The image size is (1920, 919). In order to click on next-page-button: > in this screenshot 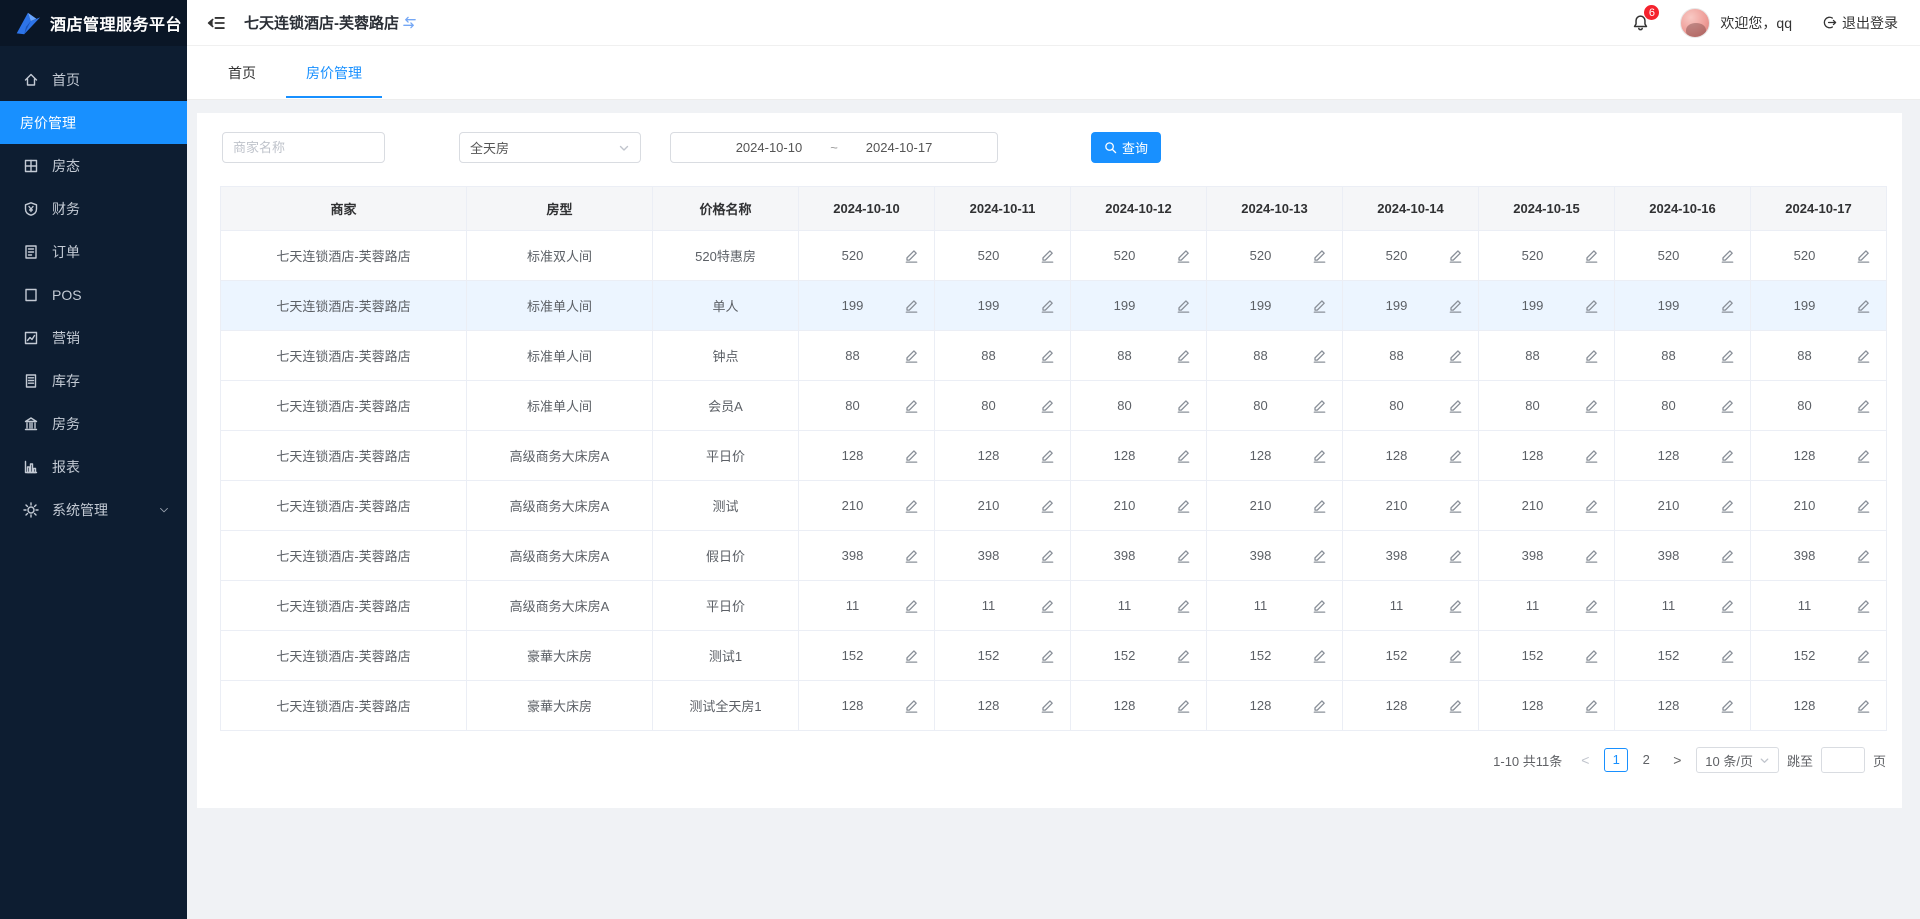, I will do `click(1677, 760)`.